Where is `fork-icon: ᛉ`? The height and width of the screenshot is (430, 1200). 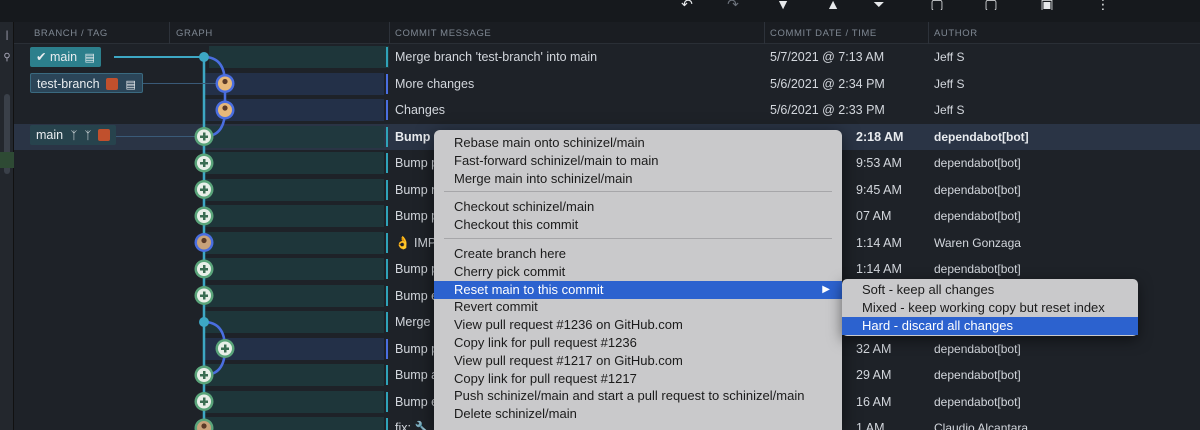 fork-icon: ᛉ is located at coordinates (88, 136).